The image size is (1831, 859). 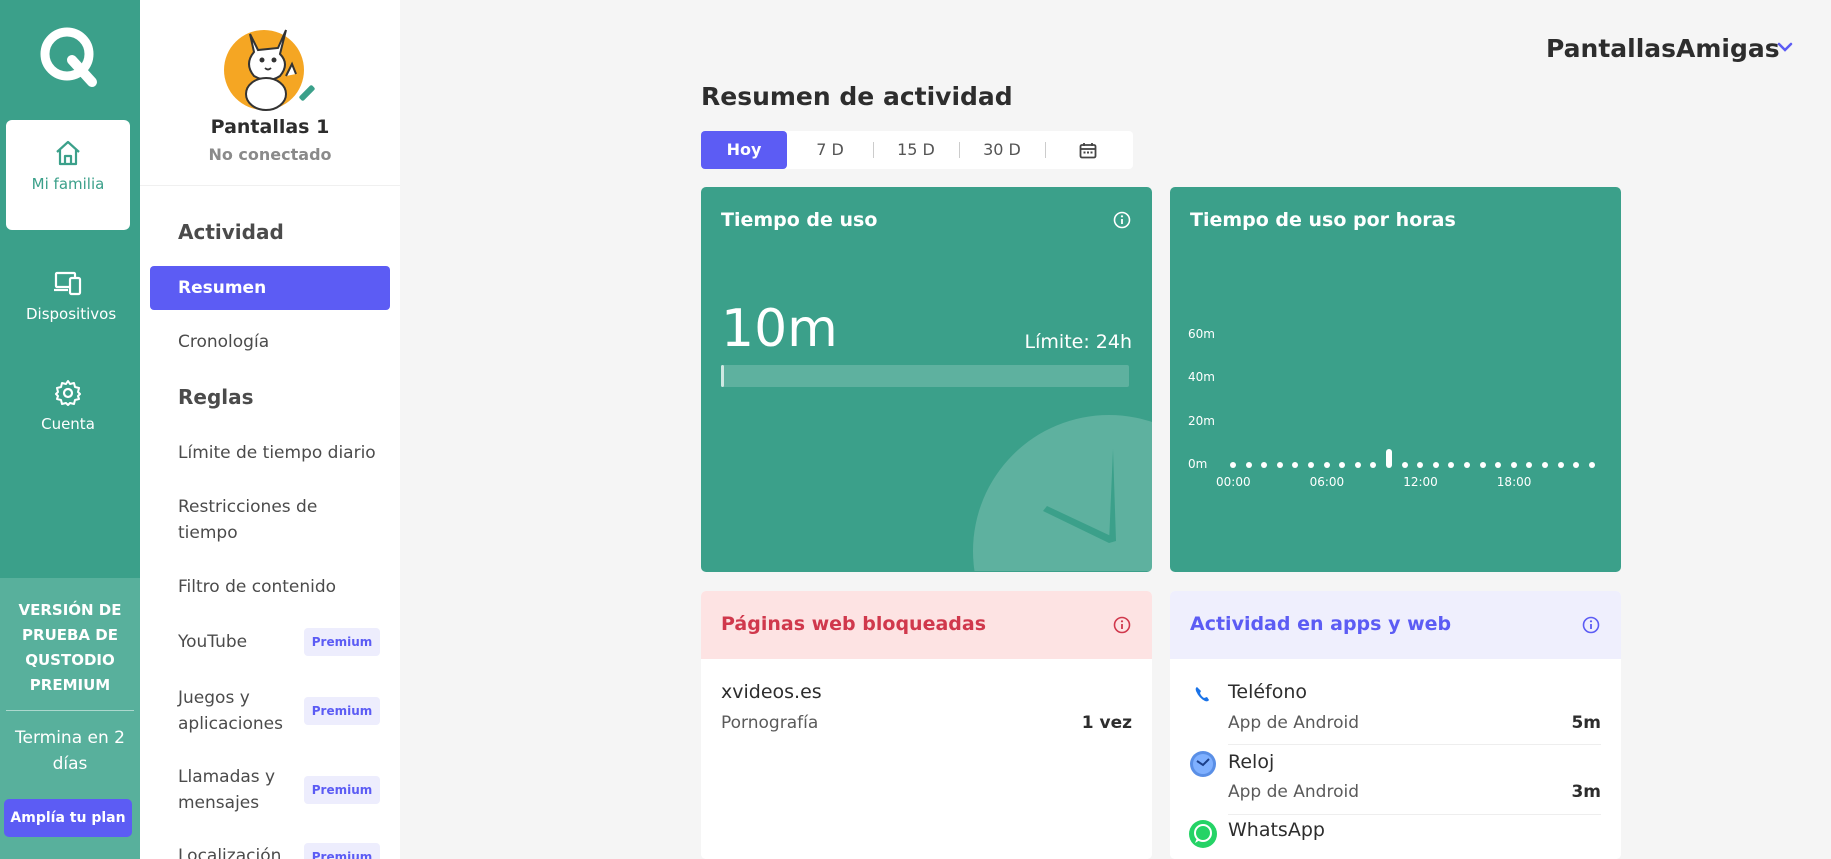 What do you see at coordinates (722, 376) in the screenshot?
I see `usage-progress-fill` at bounding box center [722, 376].